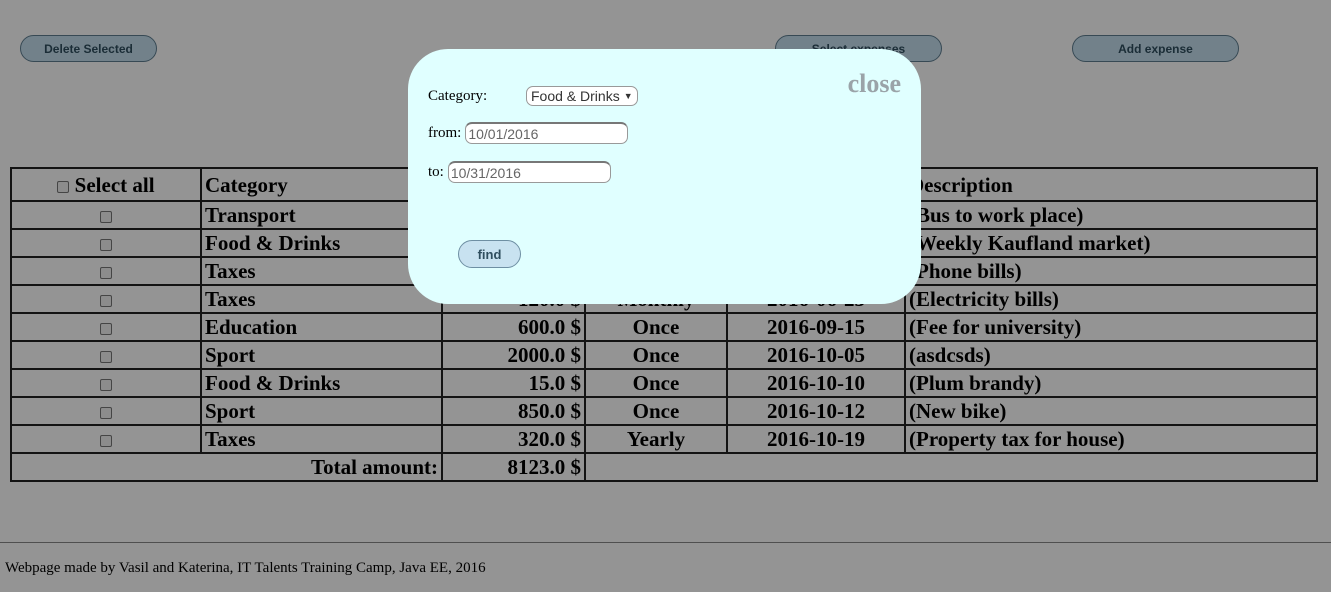 Image resolution: width=1331 pixels, height=592 pixels. Describe the element at coordinates (575, 96) in the screenshot. I see `category-select-value: Food & Drinks` at that location.